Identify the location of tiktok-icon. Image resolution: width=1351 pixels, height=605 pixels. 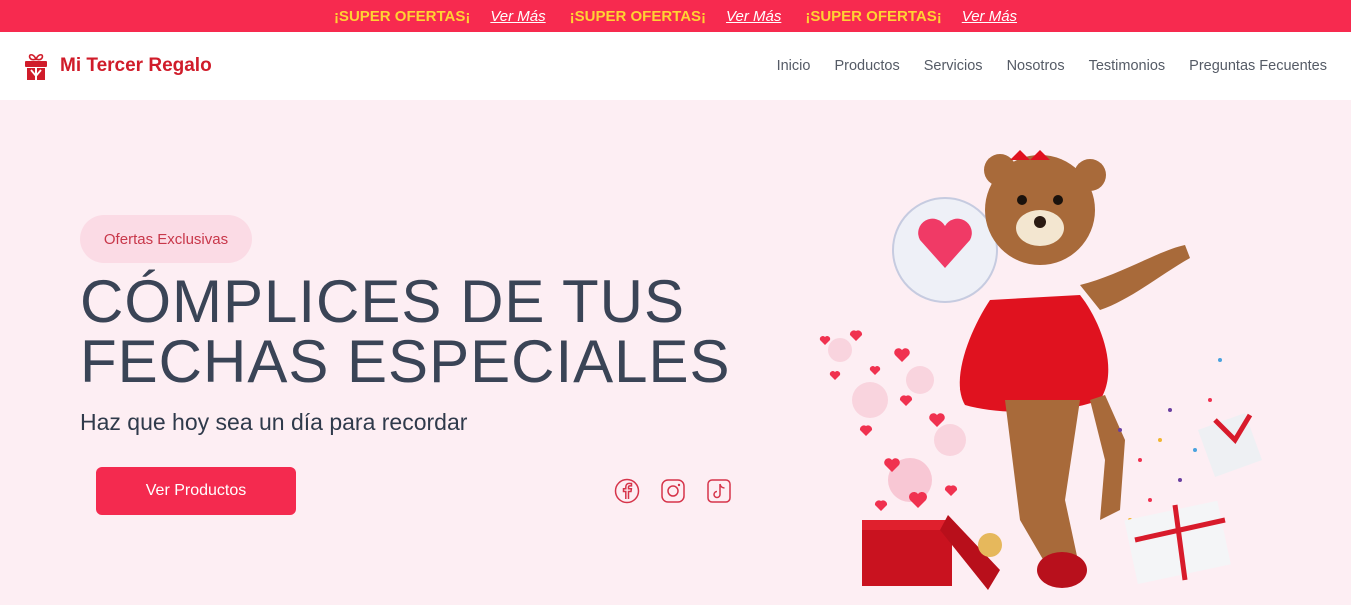
(719, 491).